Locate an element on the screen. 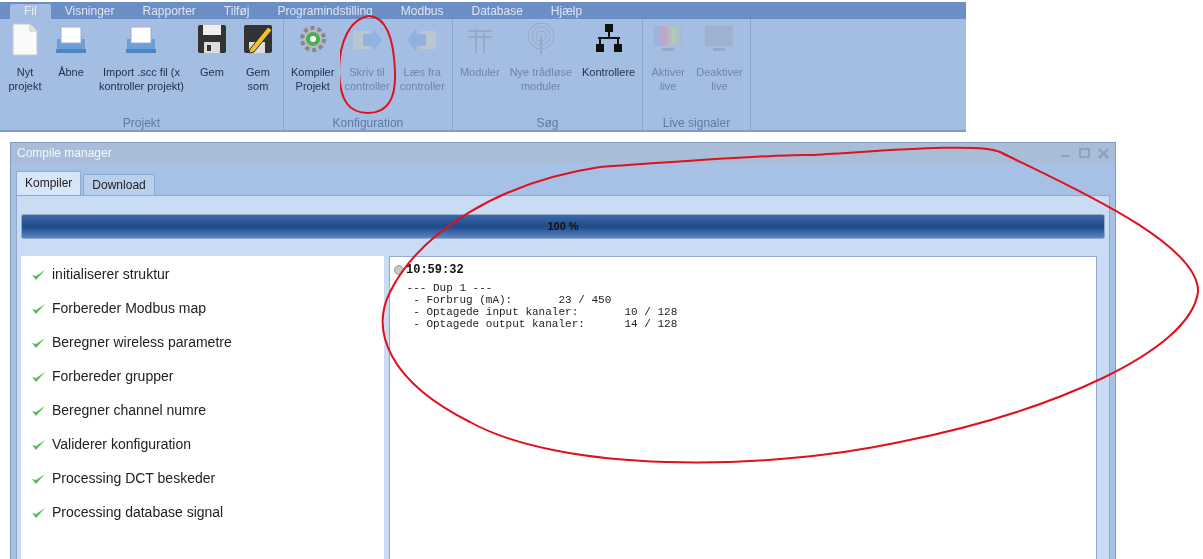  step-label: Beregner channel numre is located at coordinates (129, 410).